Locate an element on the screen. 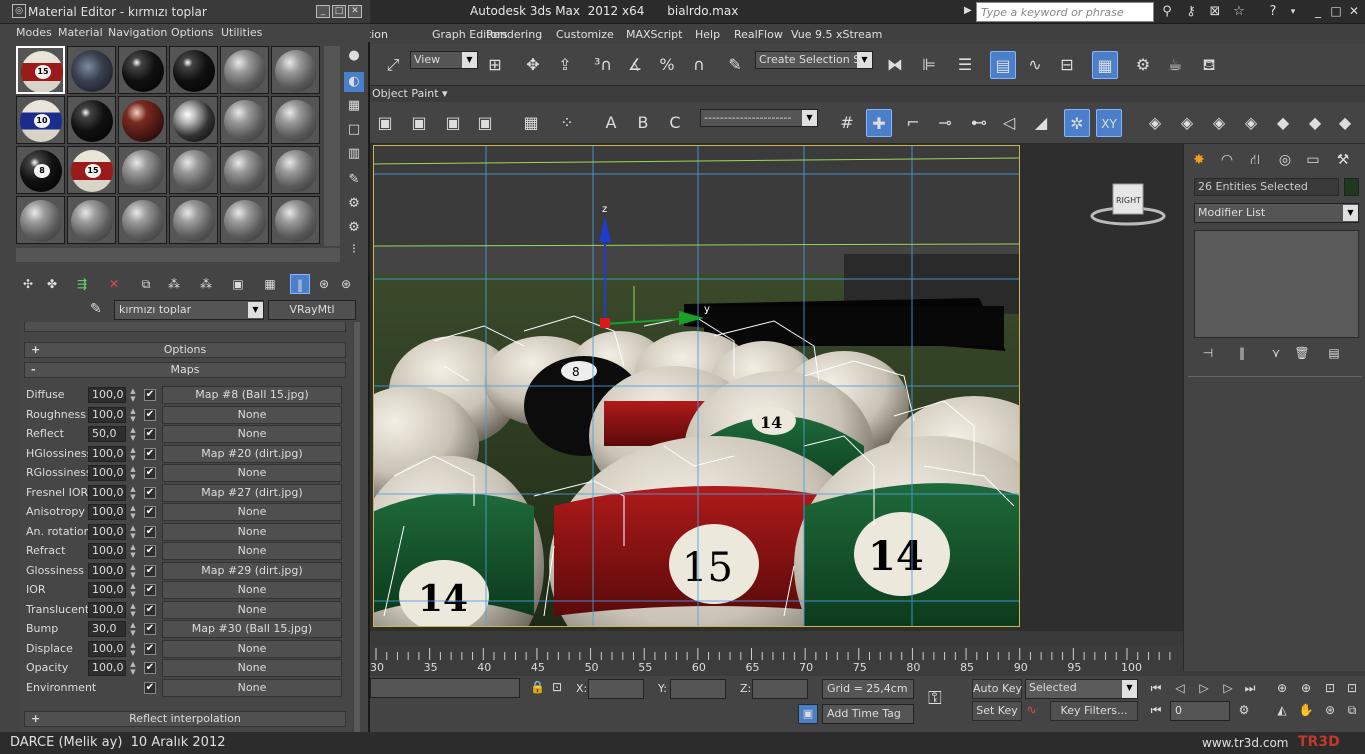 This screenshot has height=754, width=1365. snap-3d-icon: ³∩ is located at coordinates (603, 65).